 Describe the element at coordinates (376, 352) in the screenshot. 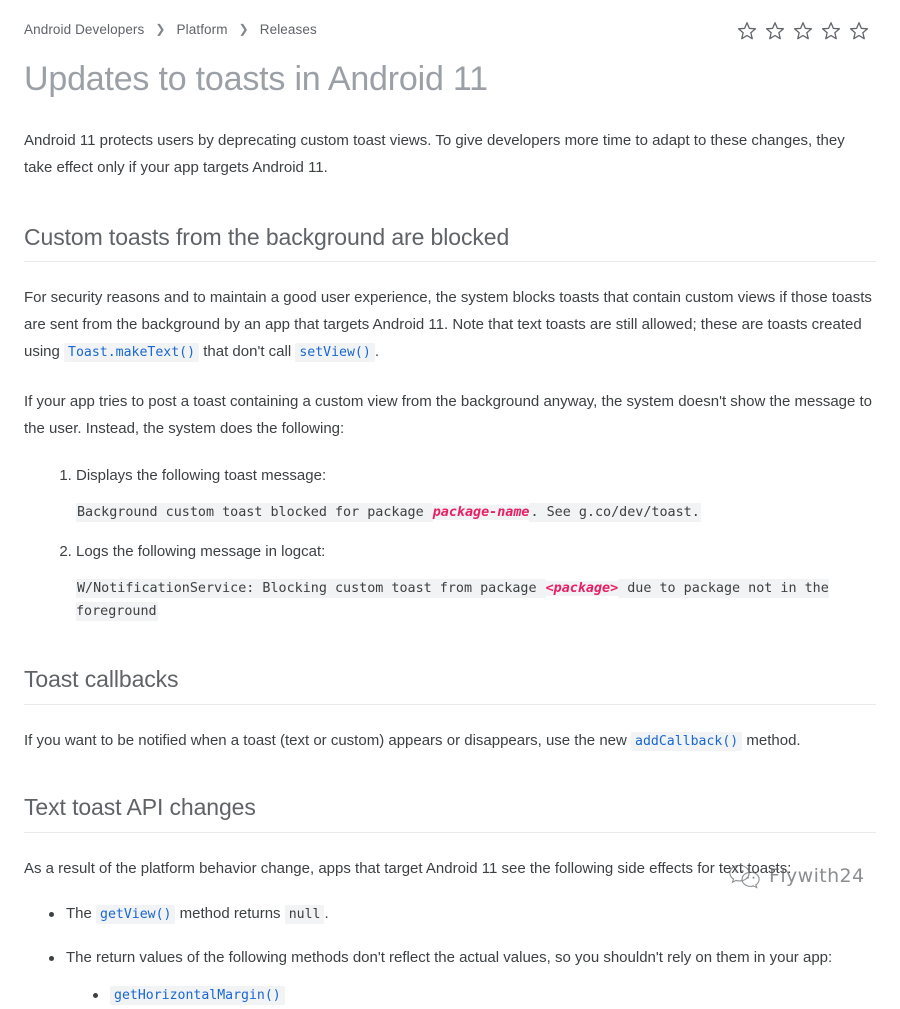

I see `paragraph-text: .` at that location.